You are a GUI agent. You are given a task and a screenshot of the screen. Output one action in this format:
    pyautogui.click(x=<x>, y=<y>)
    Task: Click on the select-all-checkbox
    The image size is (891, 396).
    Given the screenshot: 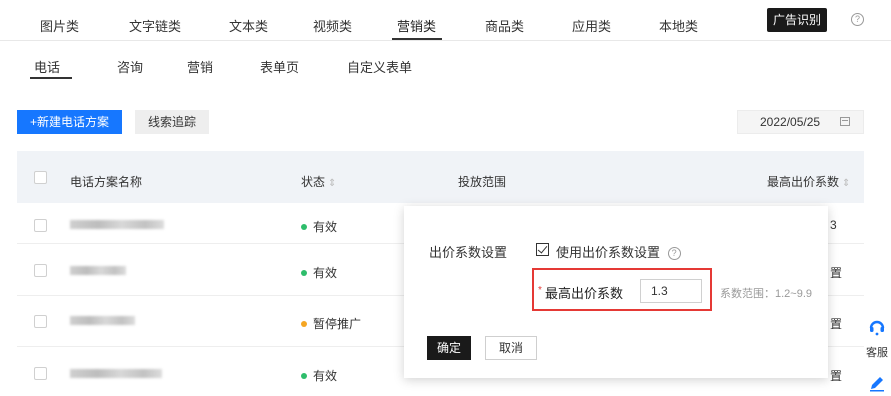 What is the action you would take?
    pyautogui.click(x=40, y=177)
    